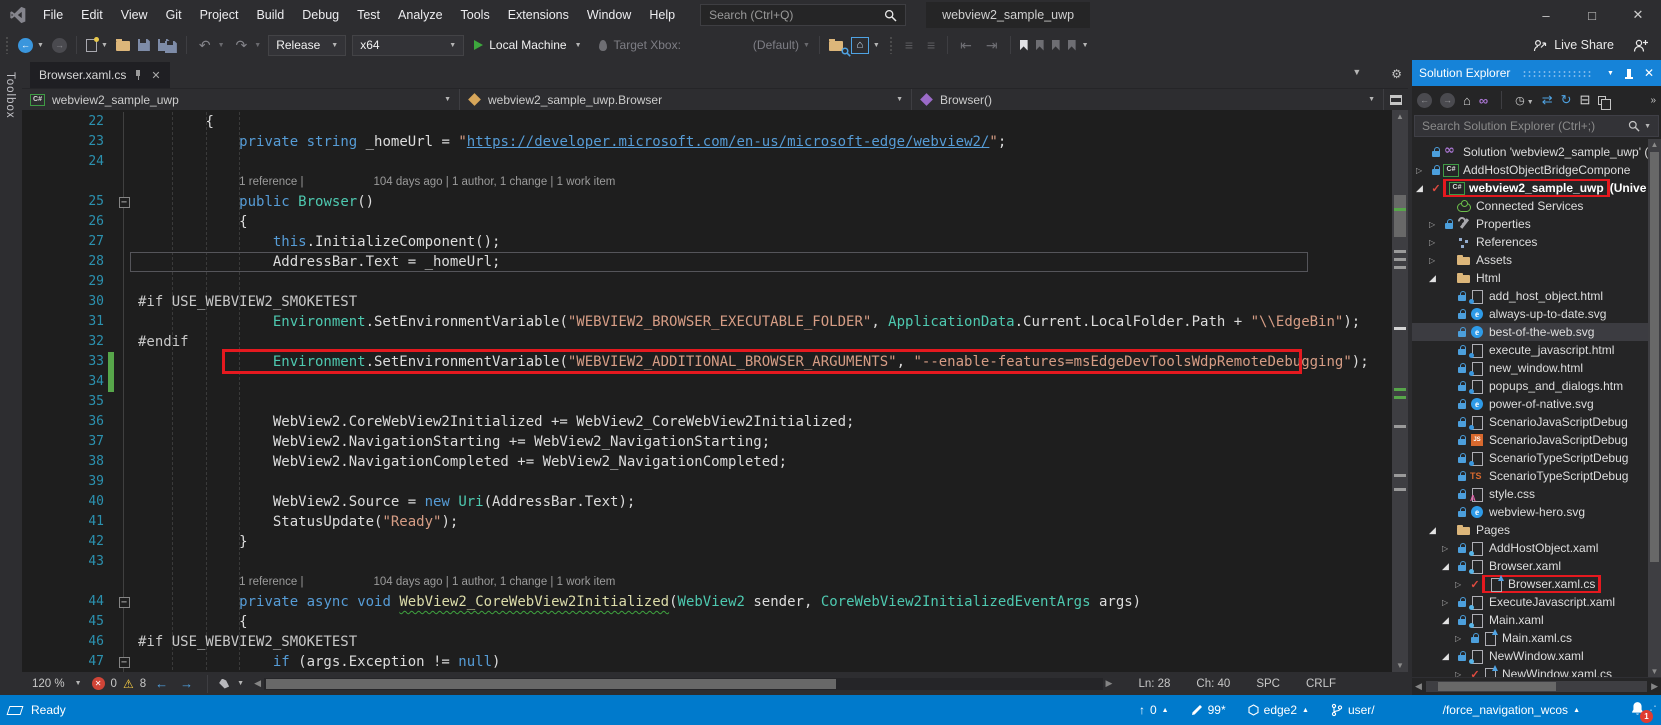  Describe the element at coordinates (1536, 350) in the screenshot. I see `tree-item-execute-javascript-html: execute_javascript.html` at that location.